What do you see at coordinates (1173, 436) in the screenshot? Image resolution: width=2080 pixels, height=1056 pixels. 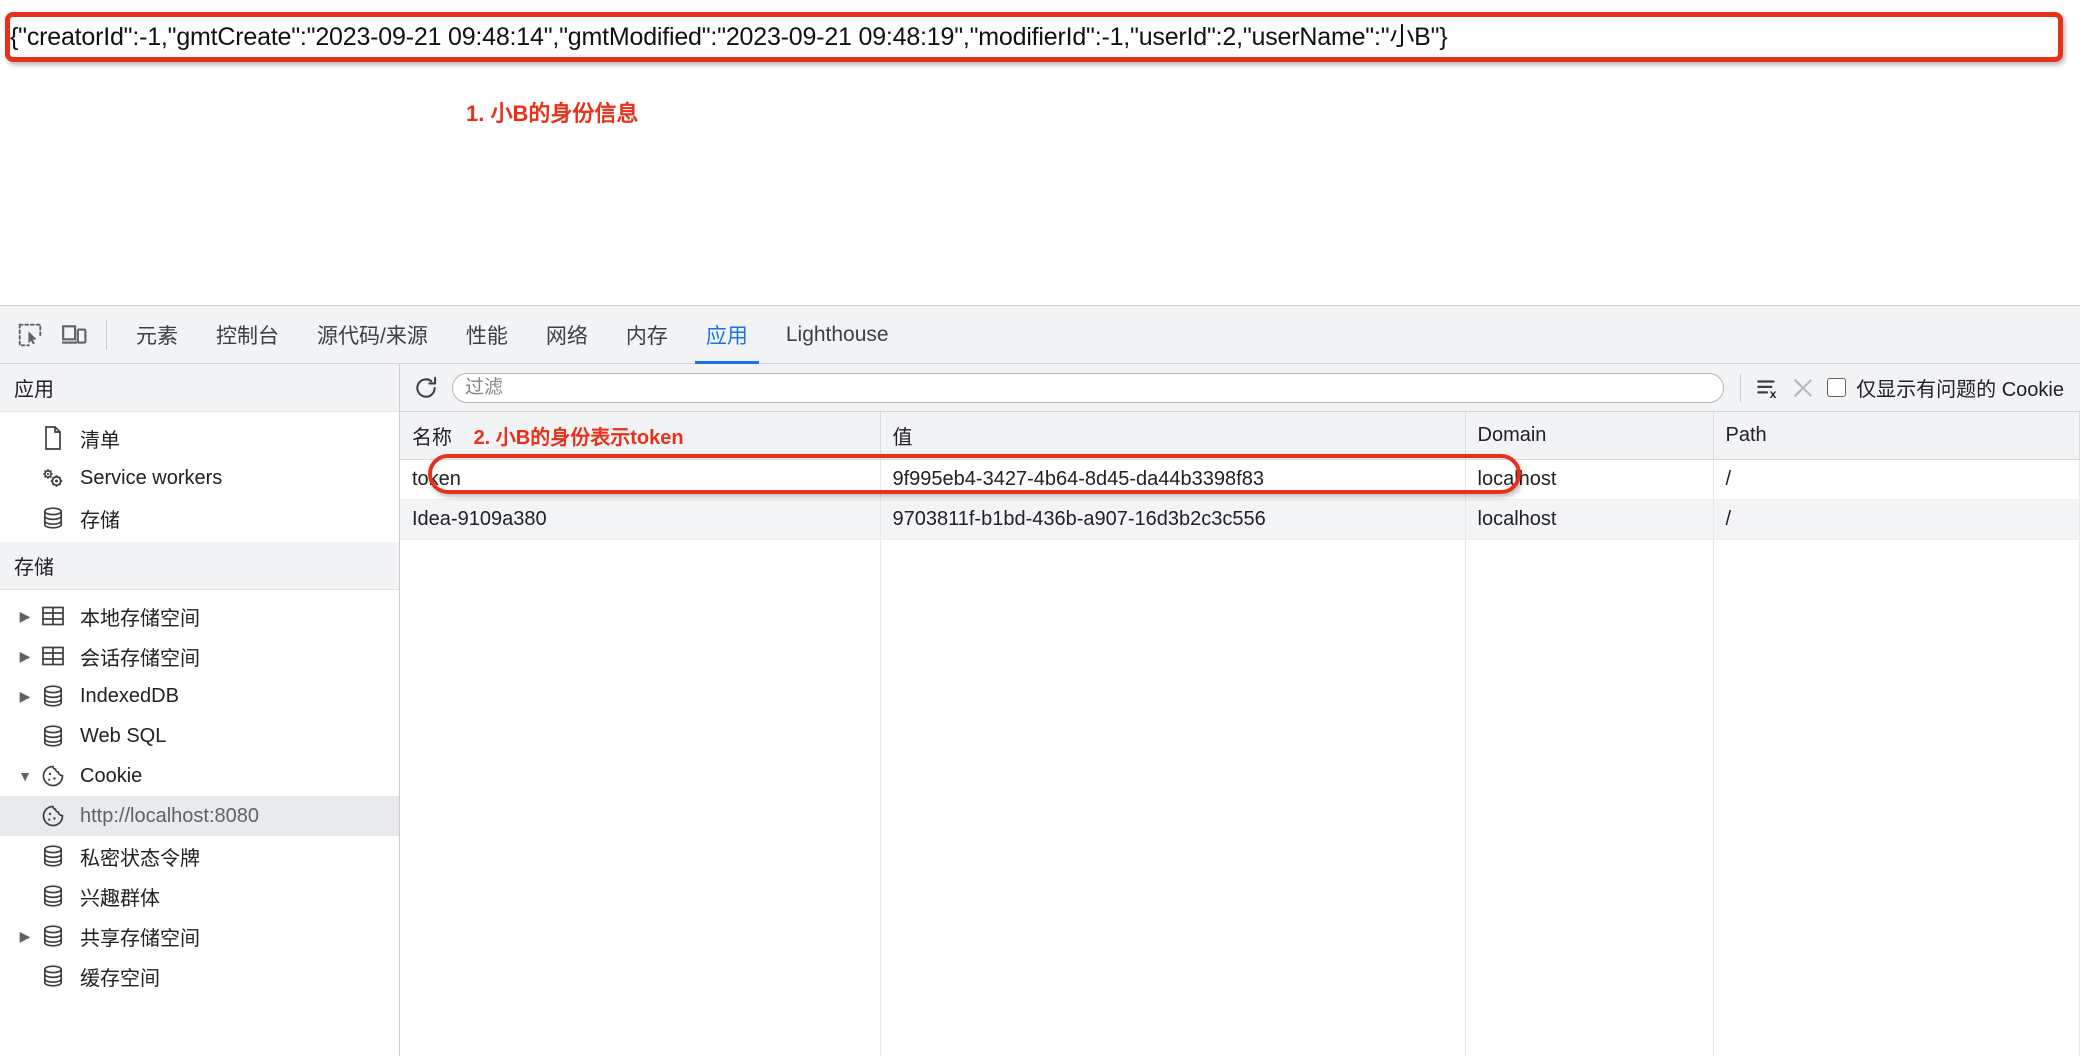 I see `column-header-value: 值` at bounding box center [1173, 436].